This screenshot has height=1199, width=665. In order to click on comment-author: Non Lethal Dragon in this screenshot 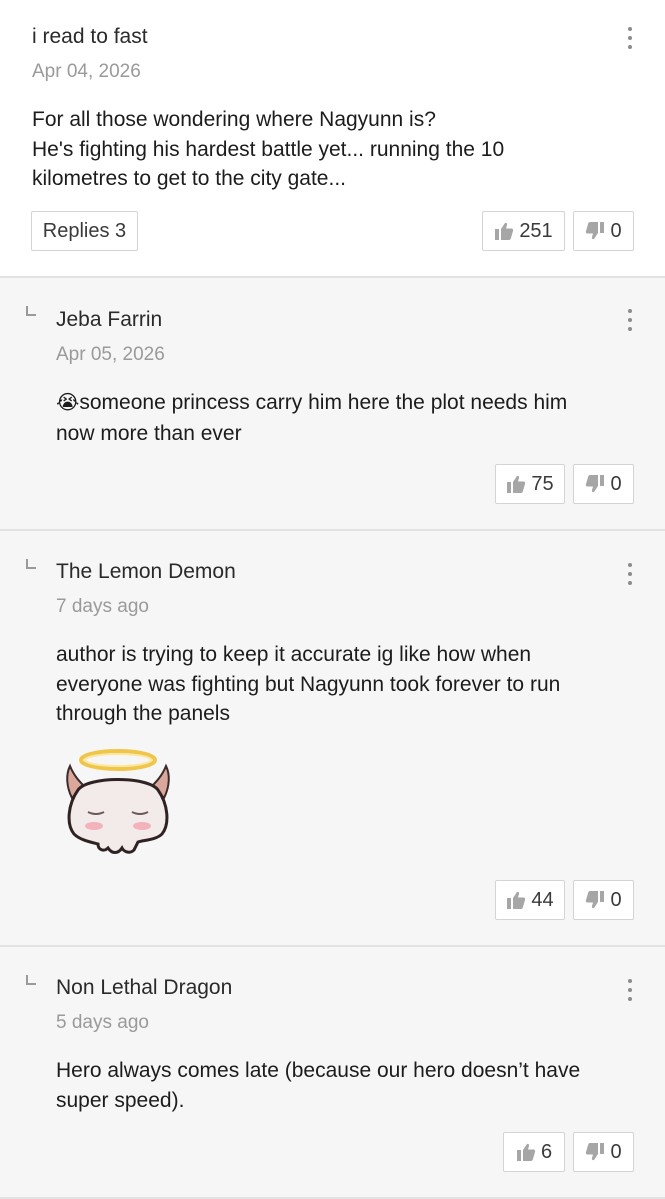, I will do `click(144, 988)`.